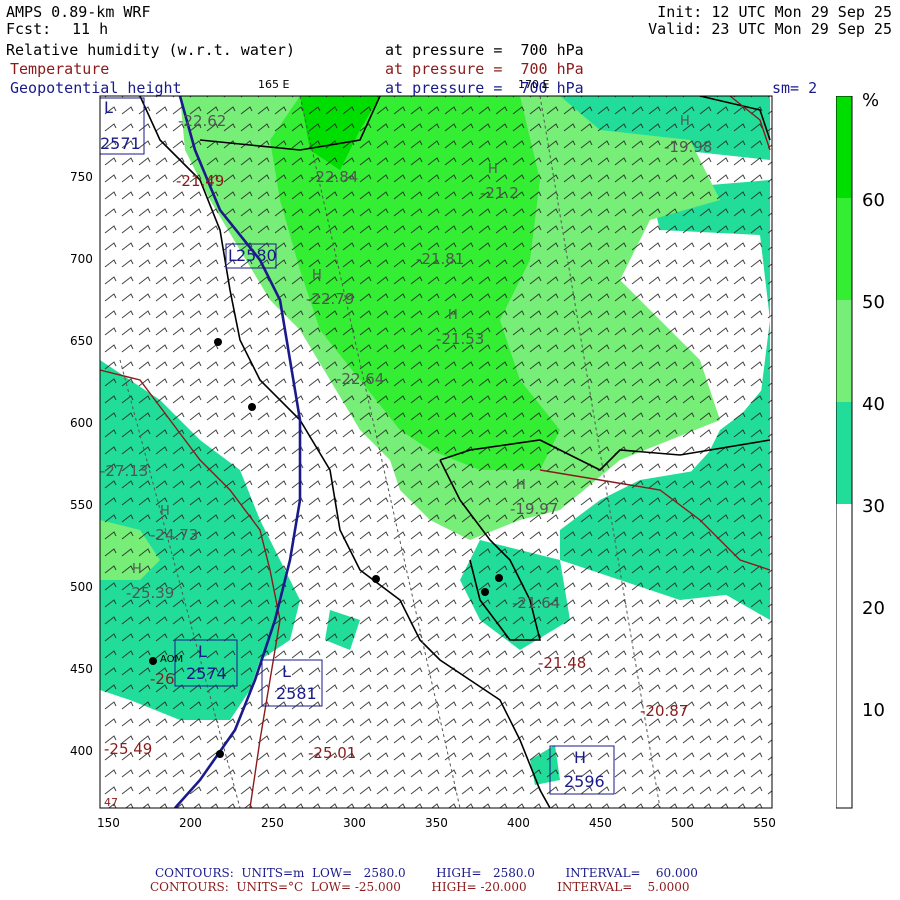 Image resolution: width=900 pixels, height=900 pixels. What do you see at coordinates (584, 781) in the screenshot?
I see `height-high-value: 2596` at bounding box center [584, 781].